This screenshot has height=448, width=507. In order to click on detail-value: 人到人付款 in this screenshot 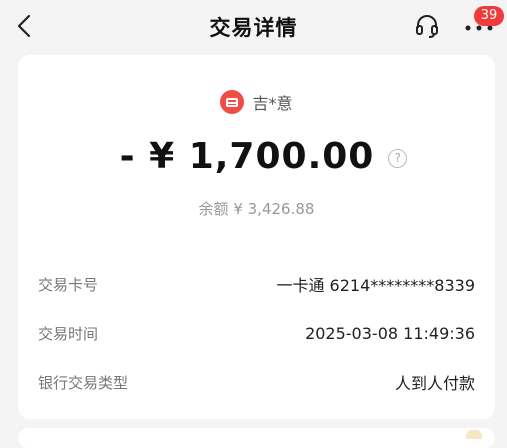, I will do `click(434, 383)`.